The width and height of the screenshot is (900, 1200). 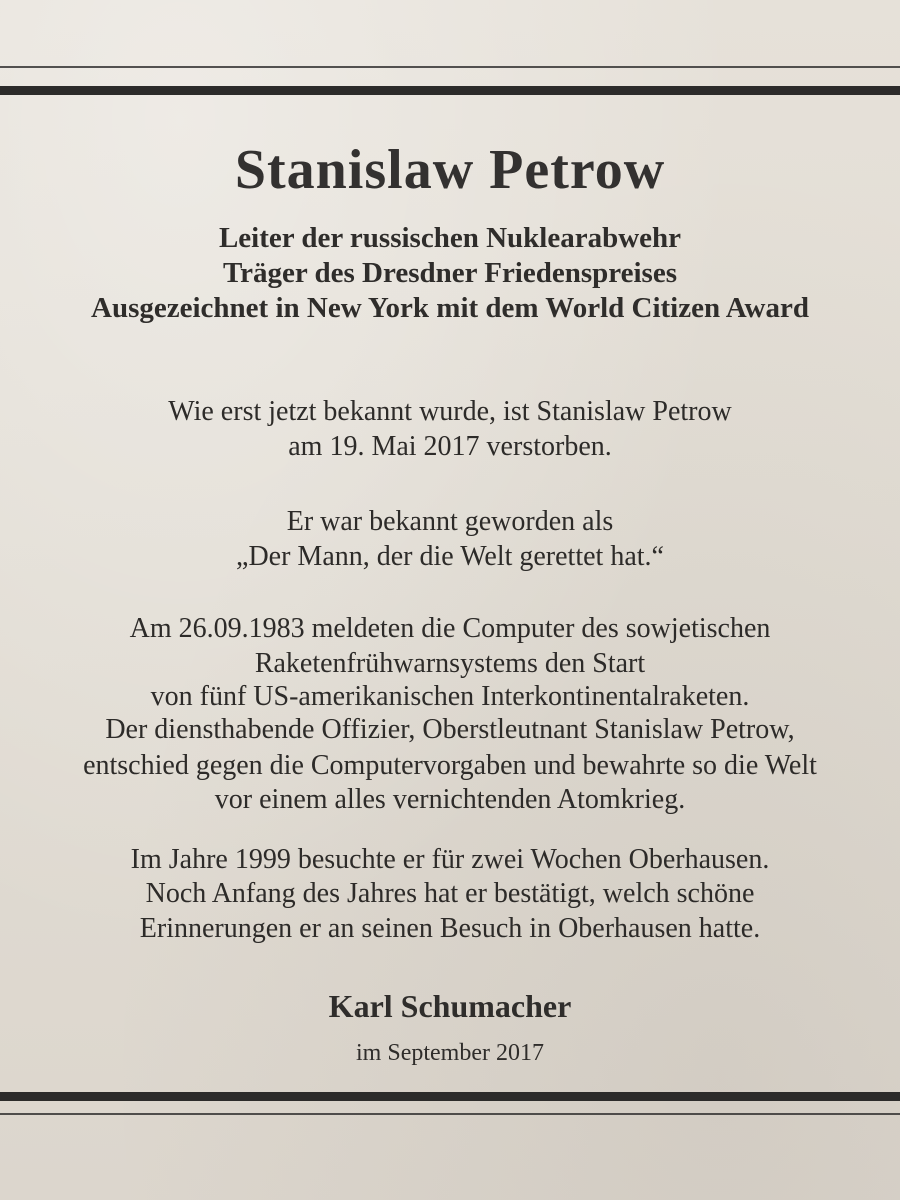 I want to click on paragraph-2-line-1: Er war bekannt geworden als, so click(x=450, y=521).